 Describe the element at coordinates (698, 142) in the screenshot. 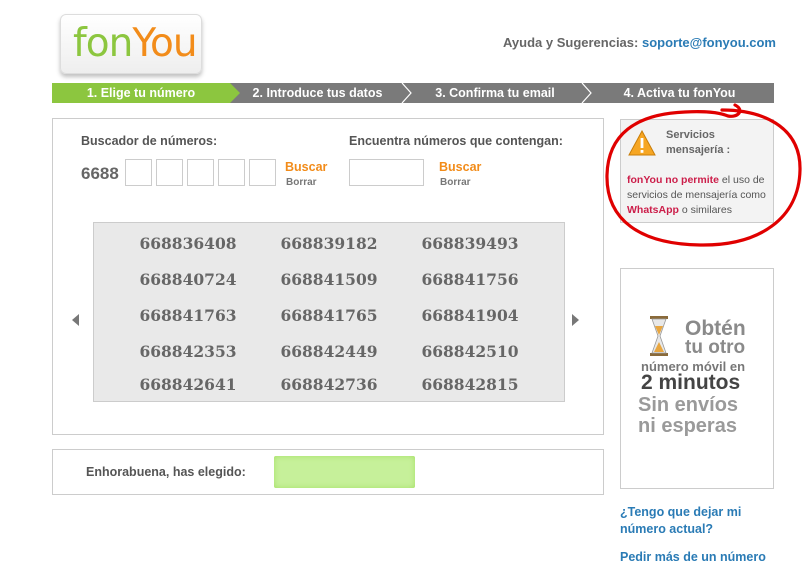

I see `notice-title: Servicios mensajería :` at that location.